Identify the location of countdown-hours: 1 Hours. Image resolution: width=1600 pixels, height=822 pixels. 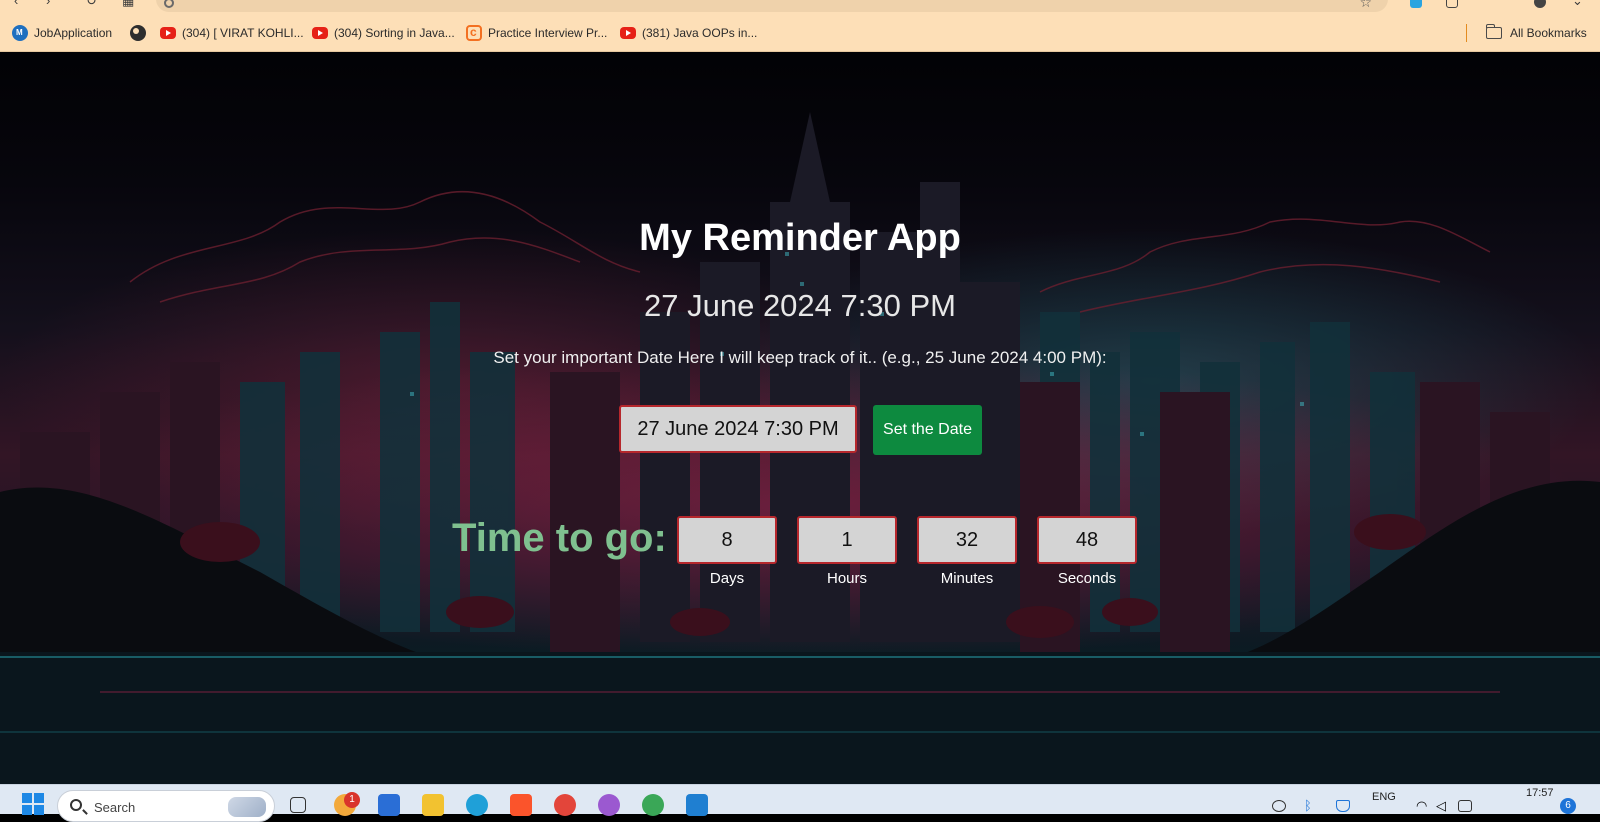
(847, 552).